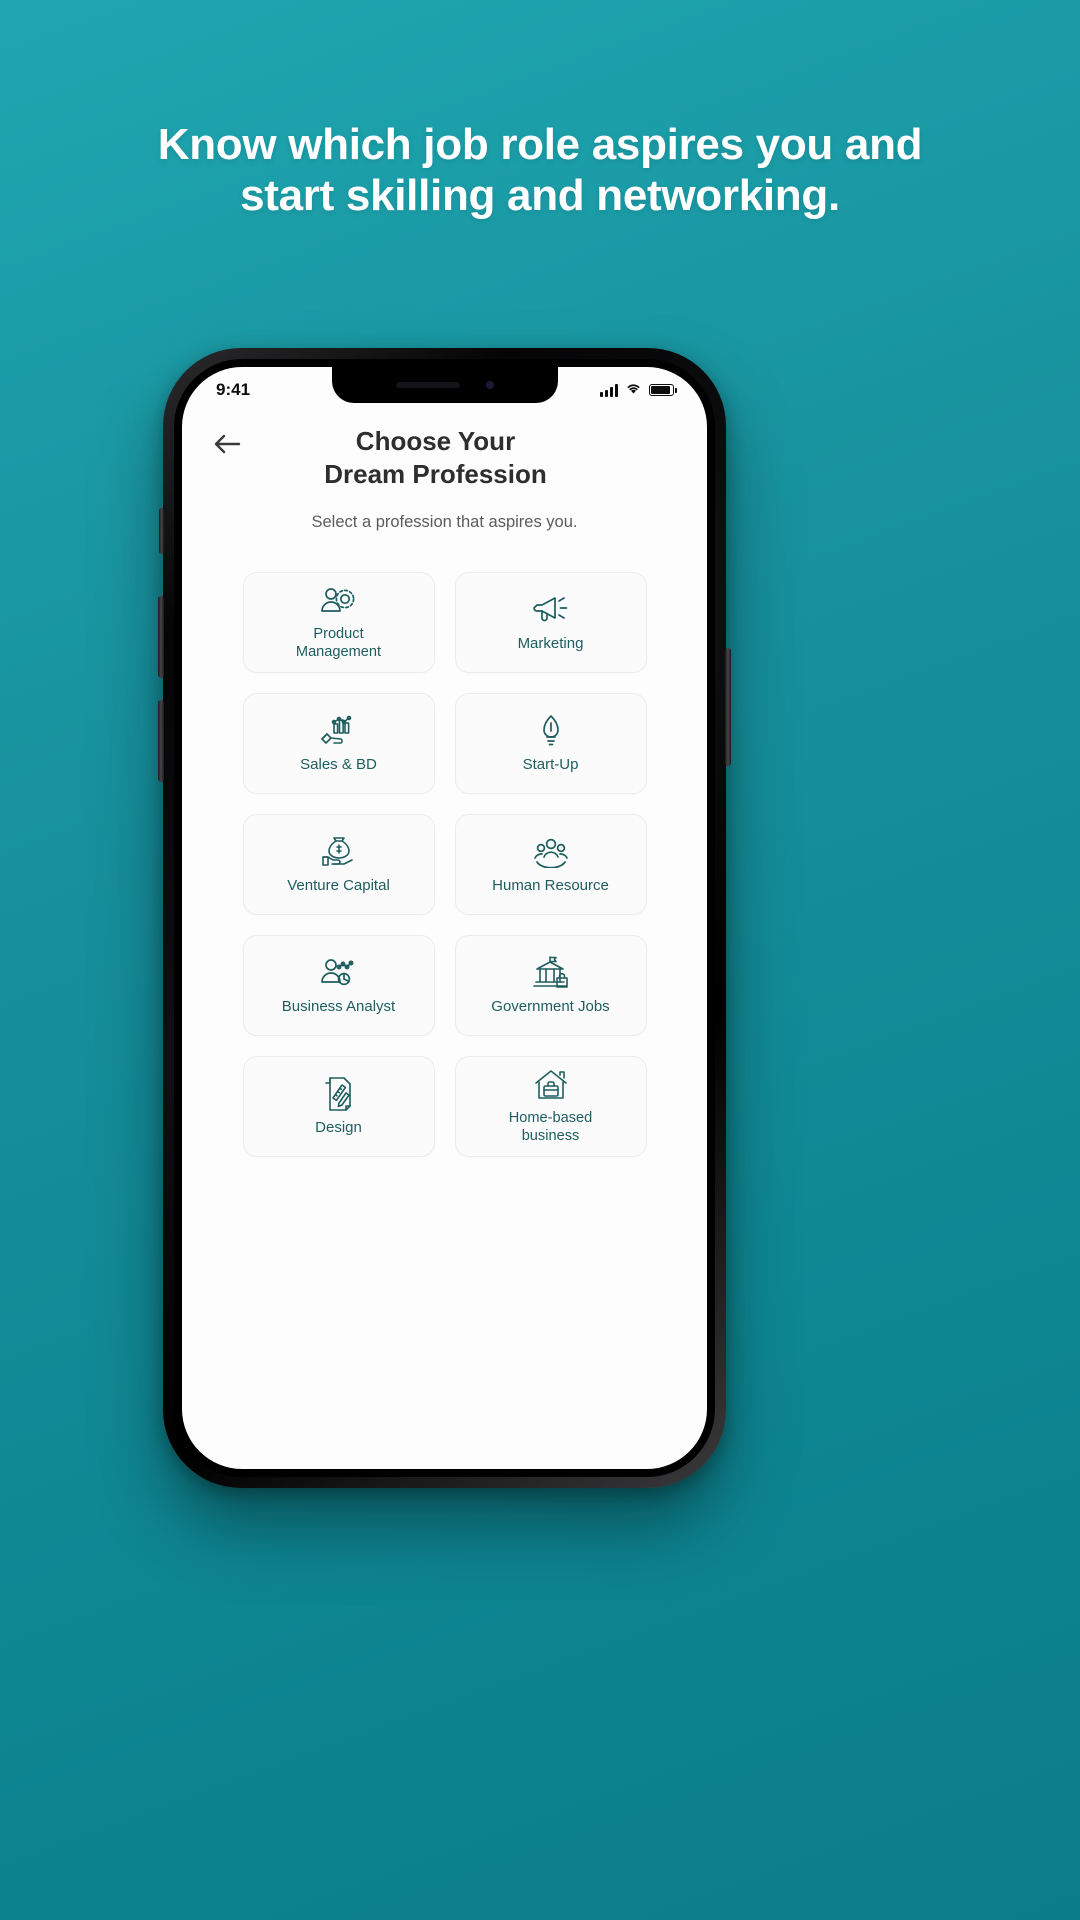 The height and width of the screenshot is (1920, 1080). I want to click on phone-volume-down-button, so click(161, 741).